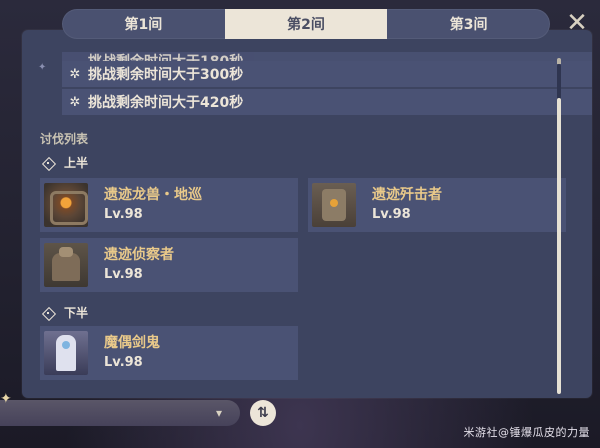  I want to click on condition-text: 挑战剩余时间大于300秒, so click(166, 75).